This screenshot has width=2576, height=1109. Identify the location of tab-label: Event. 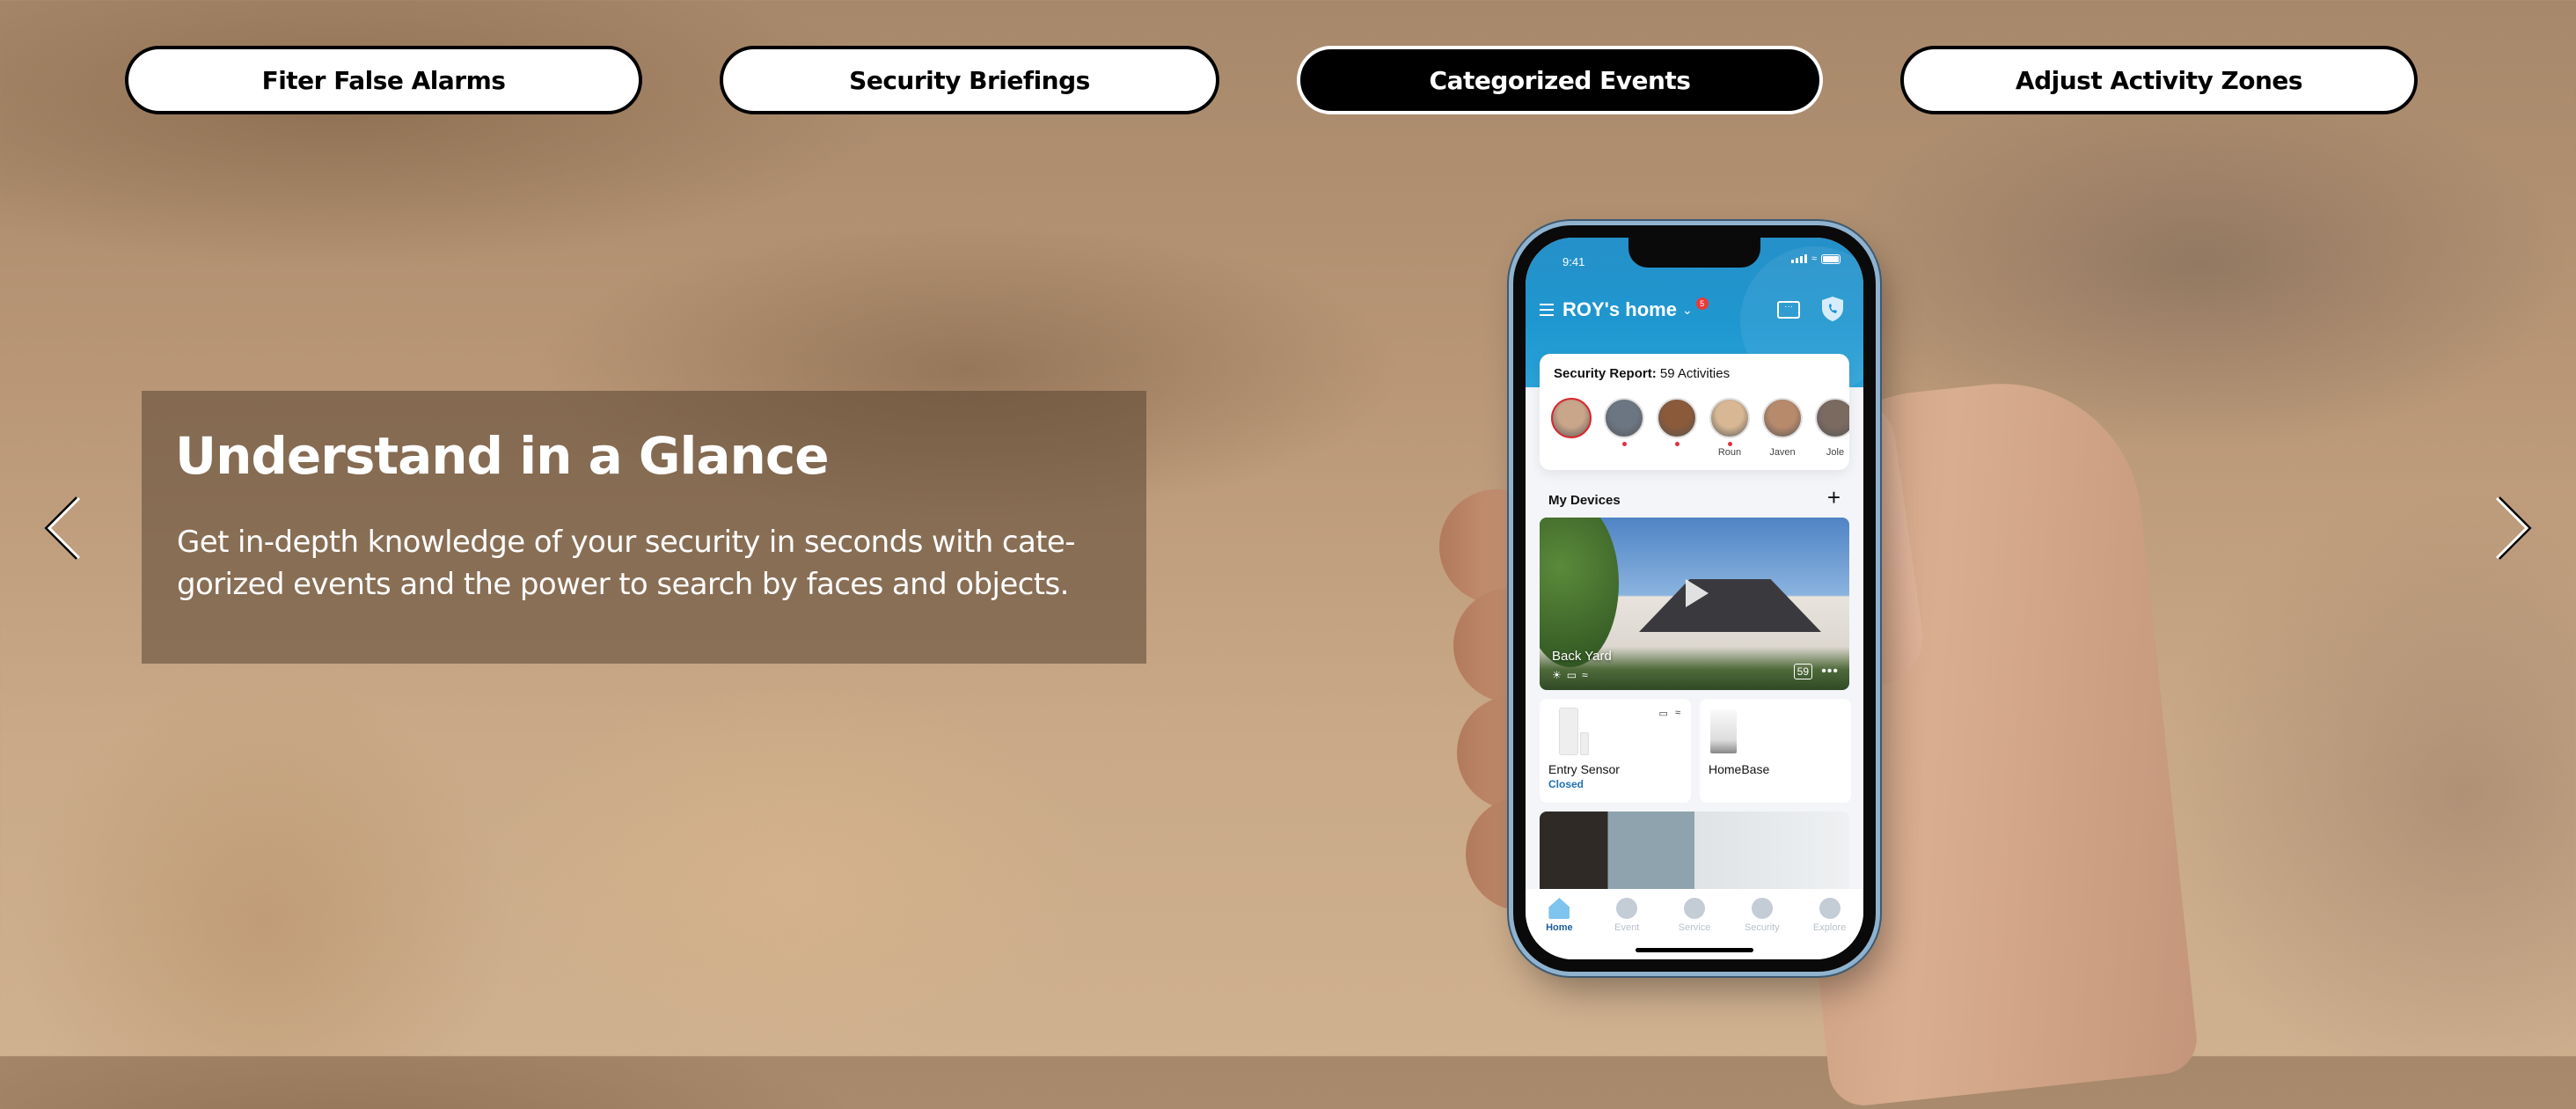
(1627, 927).